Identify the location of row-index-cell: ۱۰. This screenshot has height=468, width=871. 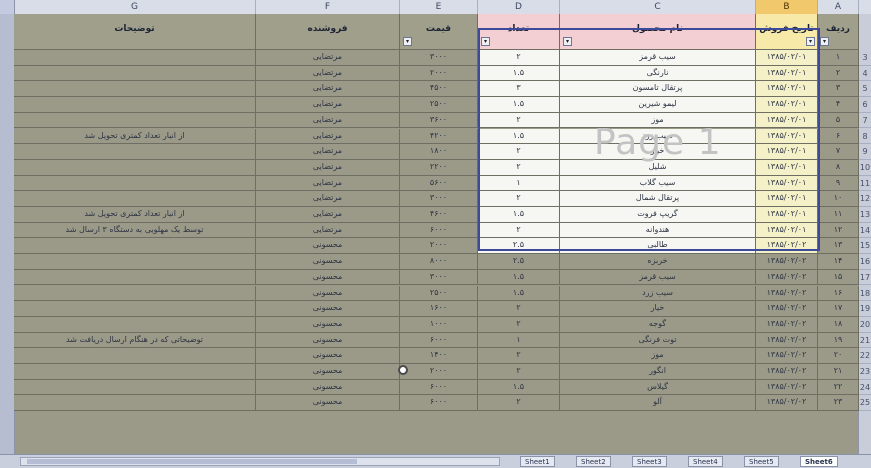
(838, 199).